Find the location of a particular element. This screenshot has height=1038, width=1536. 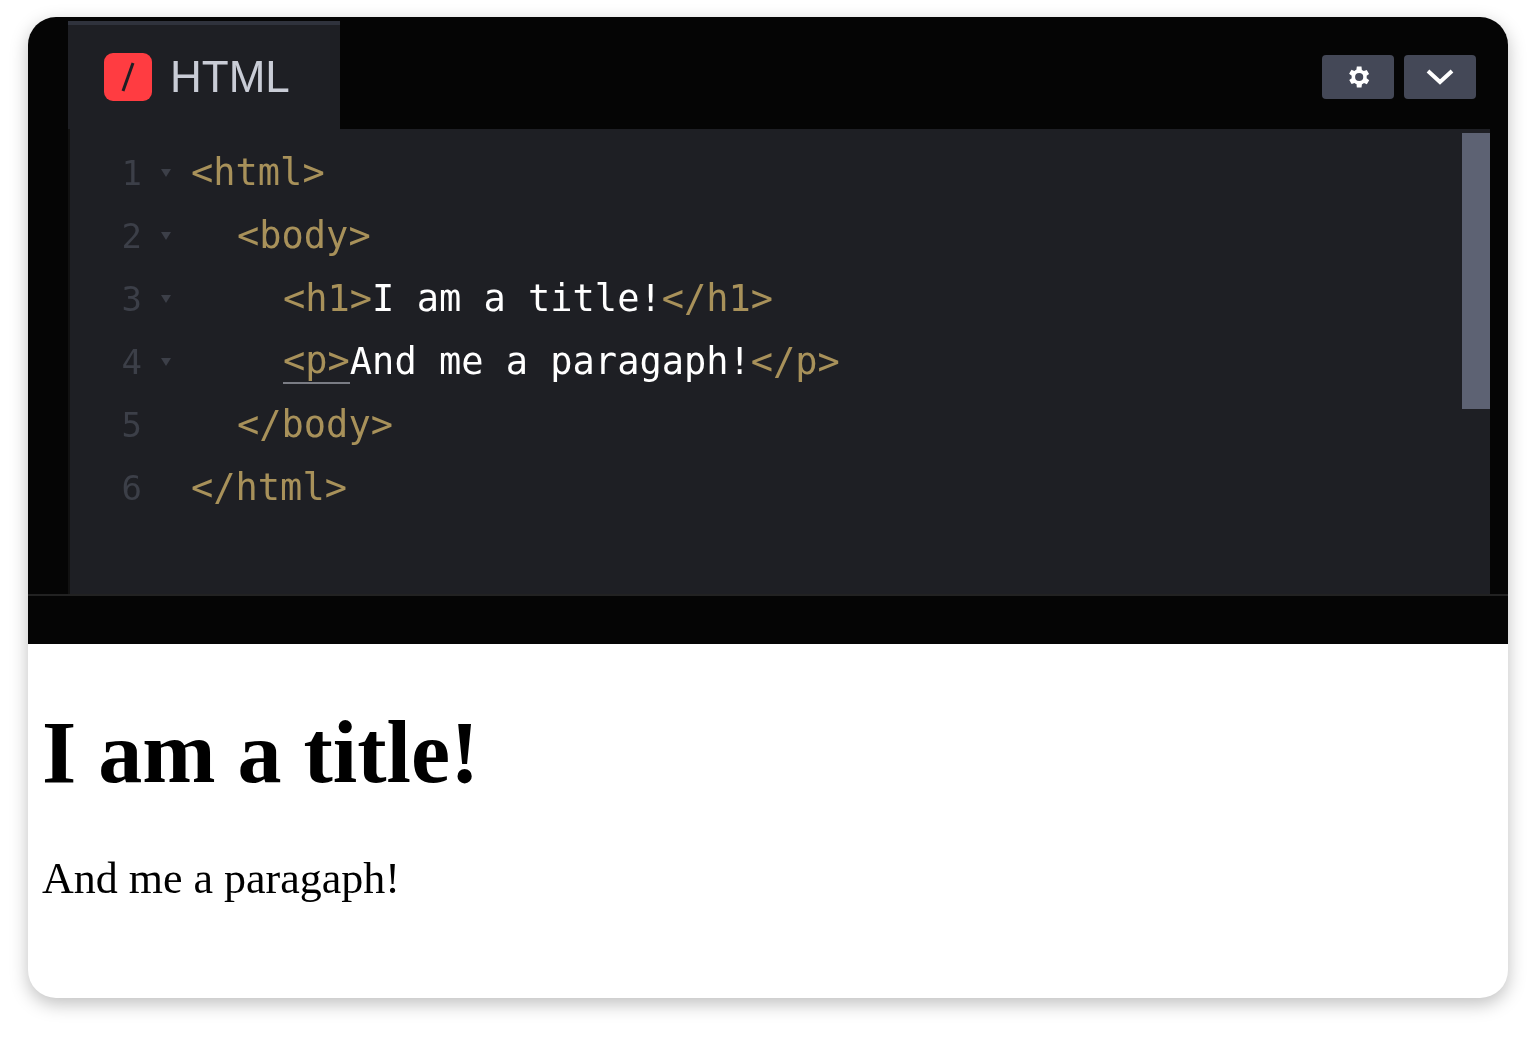

code-tag: <p> is located at coordinates (316, 361).